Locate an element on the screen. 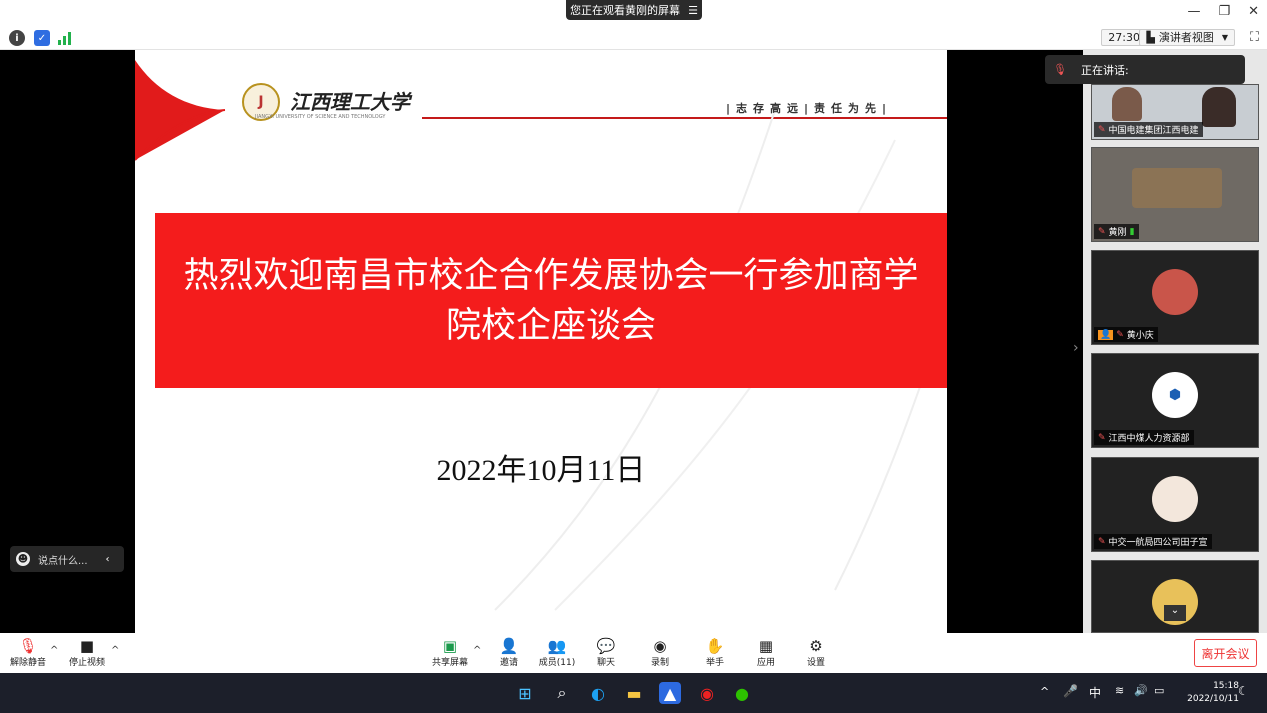 The image size is (1267, 713). settings-button: ⚙ 设置 is located at coordinates (816, 652).